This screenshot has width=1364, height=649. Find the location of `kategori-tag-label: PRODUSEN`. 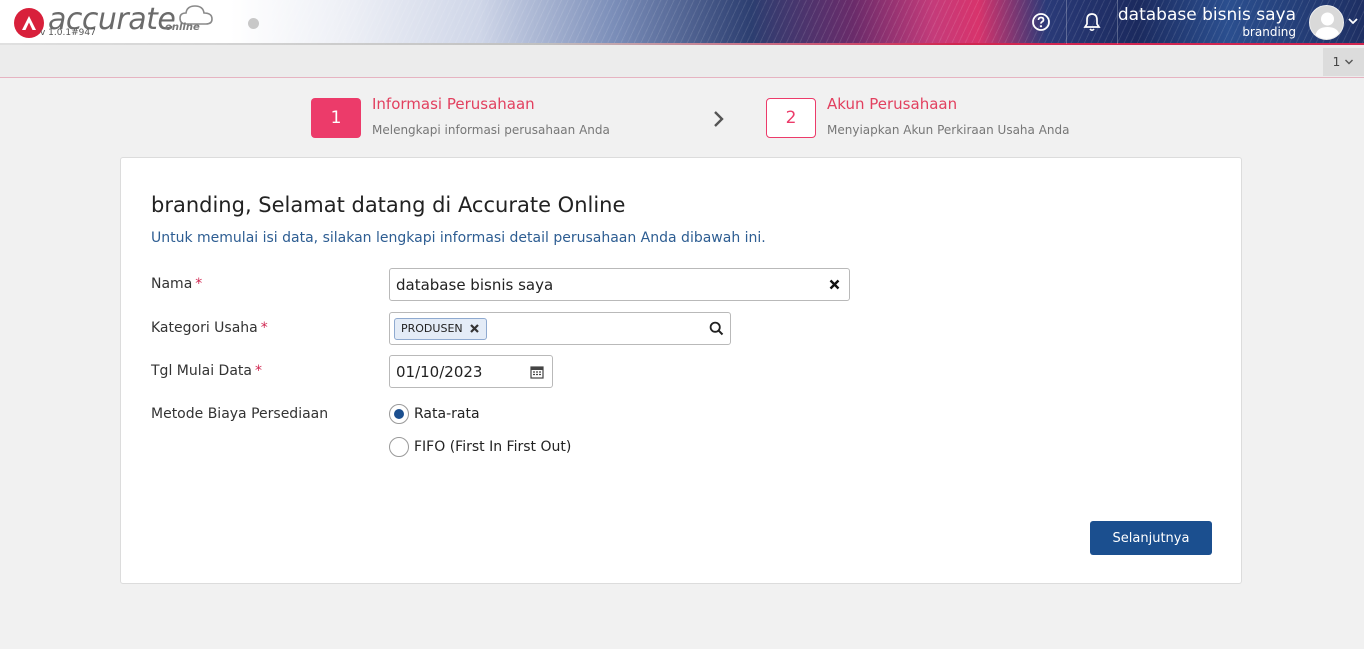

kategori-tag-label: PRODUSEN is located at coordinates (432, 328).